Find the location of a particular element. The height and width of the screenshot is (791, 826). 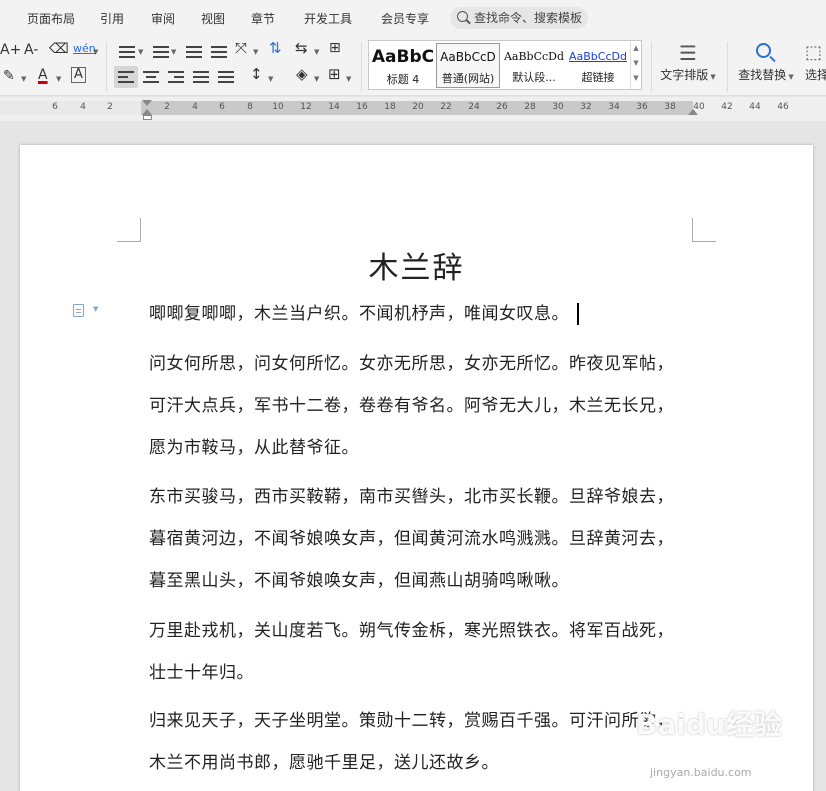

ruler-tick: 32 is located at coordinates (586, 107).